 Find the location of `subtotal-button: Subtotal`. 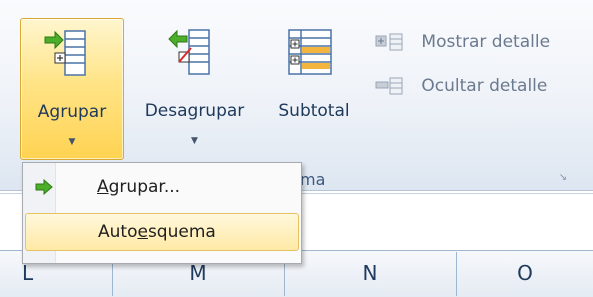

subtotal-button: Subtotal is located at coordinates (314, 88).